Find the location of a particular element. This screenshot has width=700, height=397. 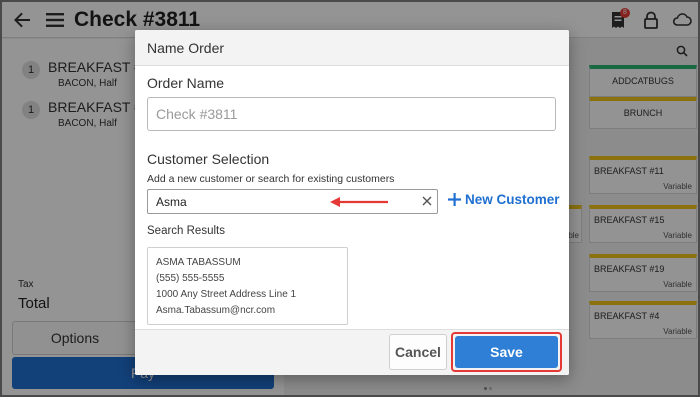

order-name-label: Order Name is located at coordinates (186, 83).